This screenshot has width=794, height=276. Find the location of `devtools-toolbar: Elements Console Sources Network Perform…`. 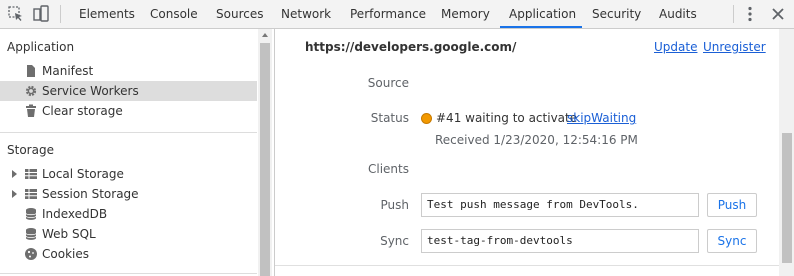

devtools-toolbar: Elements Console Sources Network Perform… is located at coordinates (397, 14).